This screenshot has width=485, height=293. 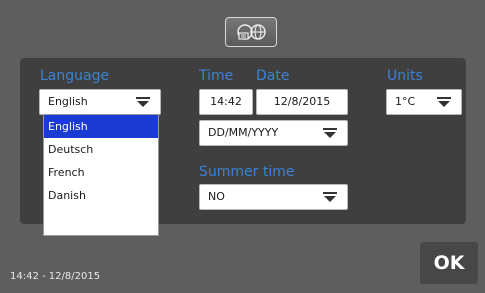 What do you see at coordinates (405, 76) in the screenshot?
I see `units-label: Units` at bounding box center [405, 76].